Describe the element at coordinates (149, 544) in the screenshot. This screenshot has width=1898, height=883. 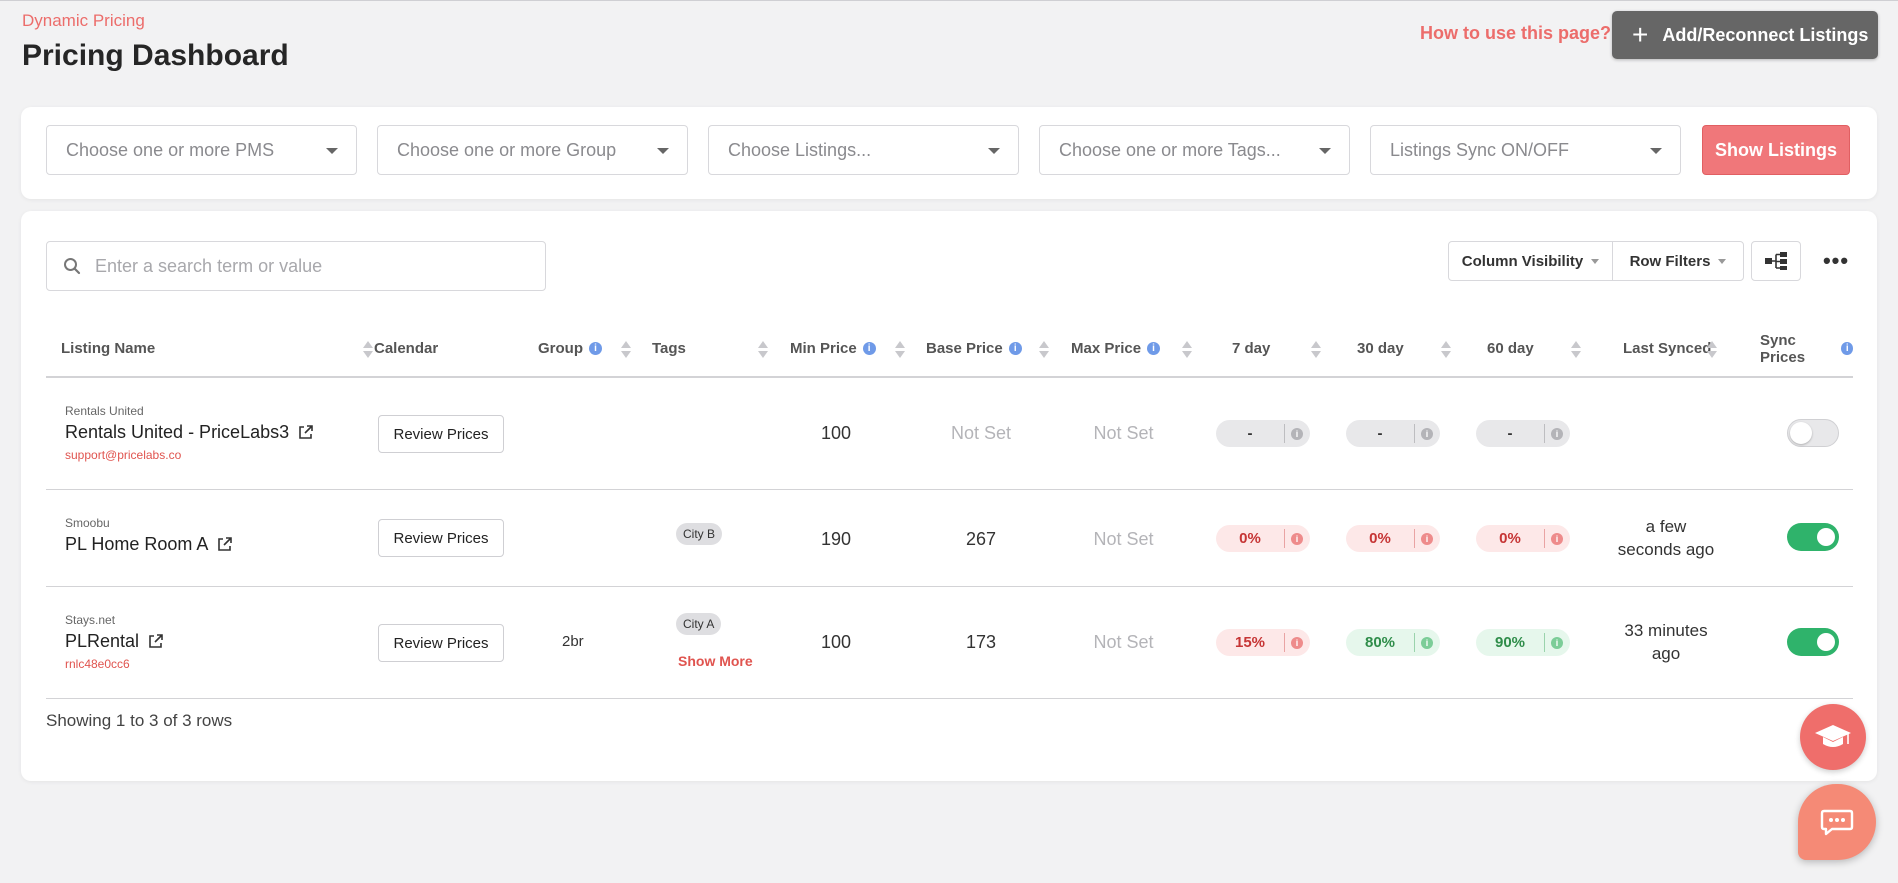
I see `row-listing-name: PL Home Room A` at that location.